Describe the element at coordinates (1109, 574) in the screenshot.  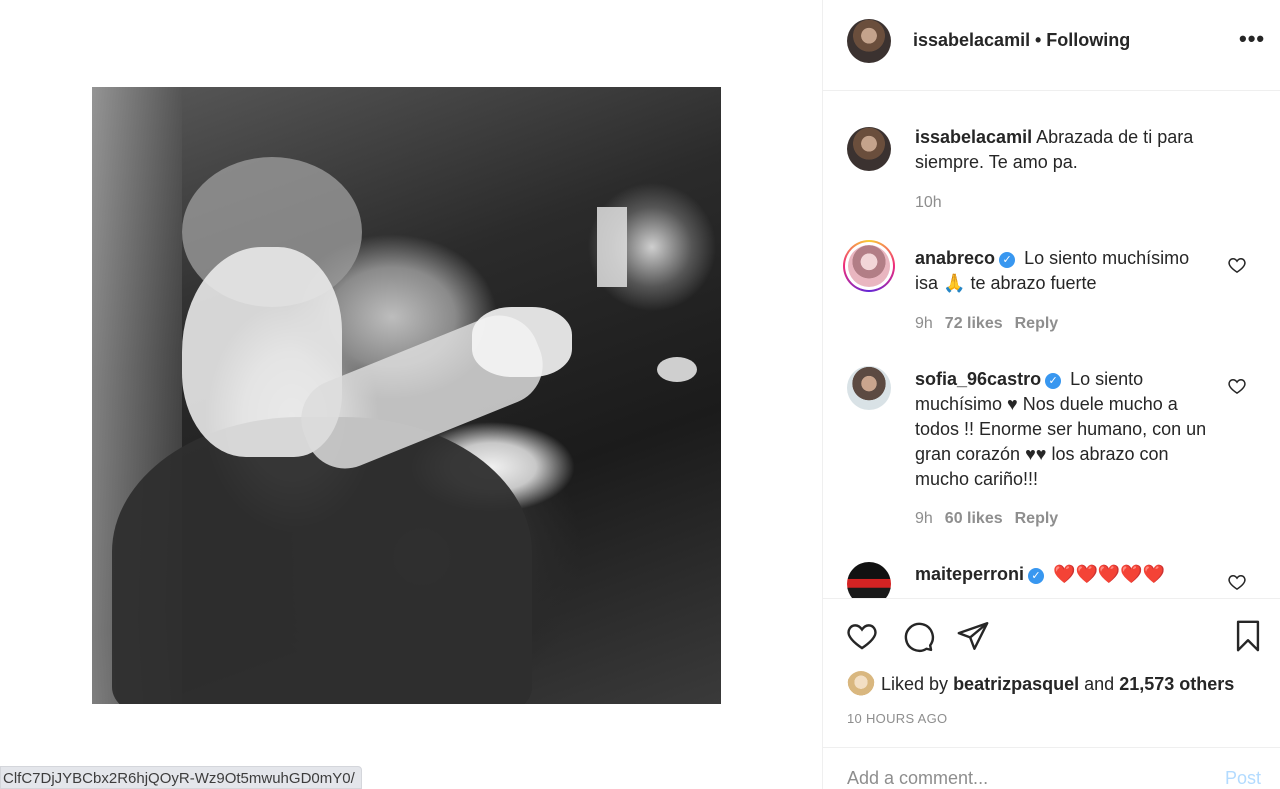
I see `comment-text: ❤️❤️❤️❤️❤️` at that location.